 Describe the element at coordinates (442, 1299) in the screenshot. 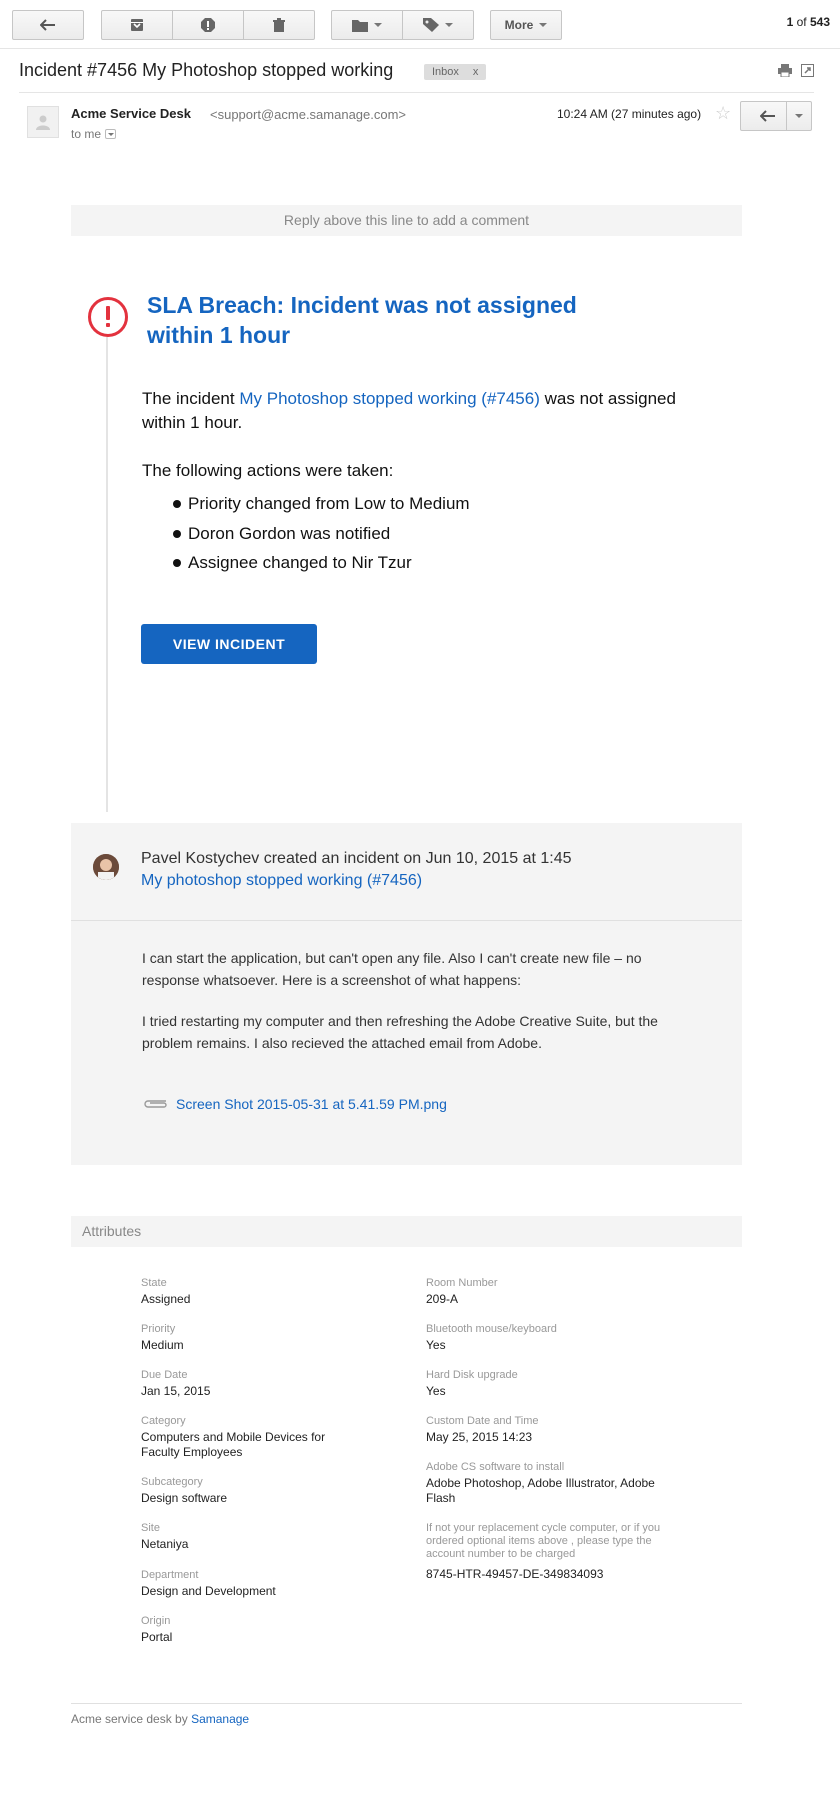

I see `attribute-value: 209-A` at that location.